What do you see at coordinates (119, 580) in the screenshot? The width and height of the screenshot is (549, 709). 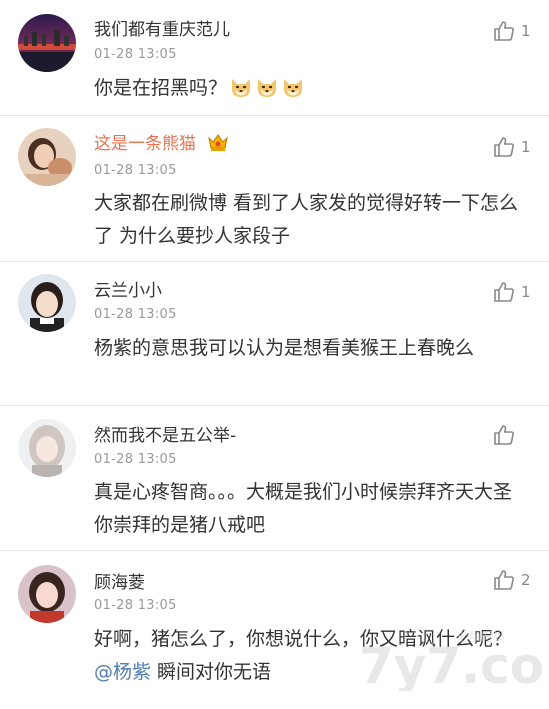 I see `username: 顾海菱` at bounding box center [119, 580].